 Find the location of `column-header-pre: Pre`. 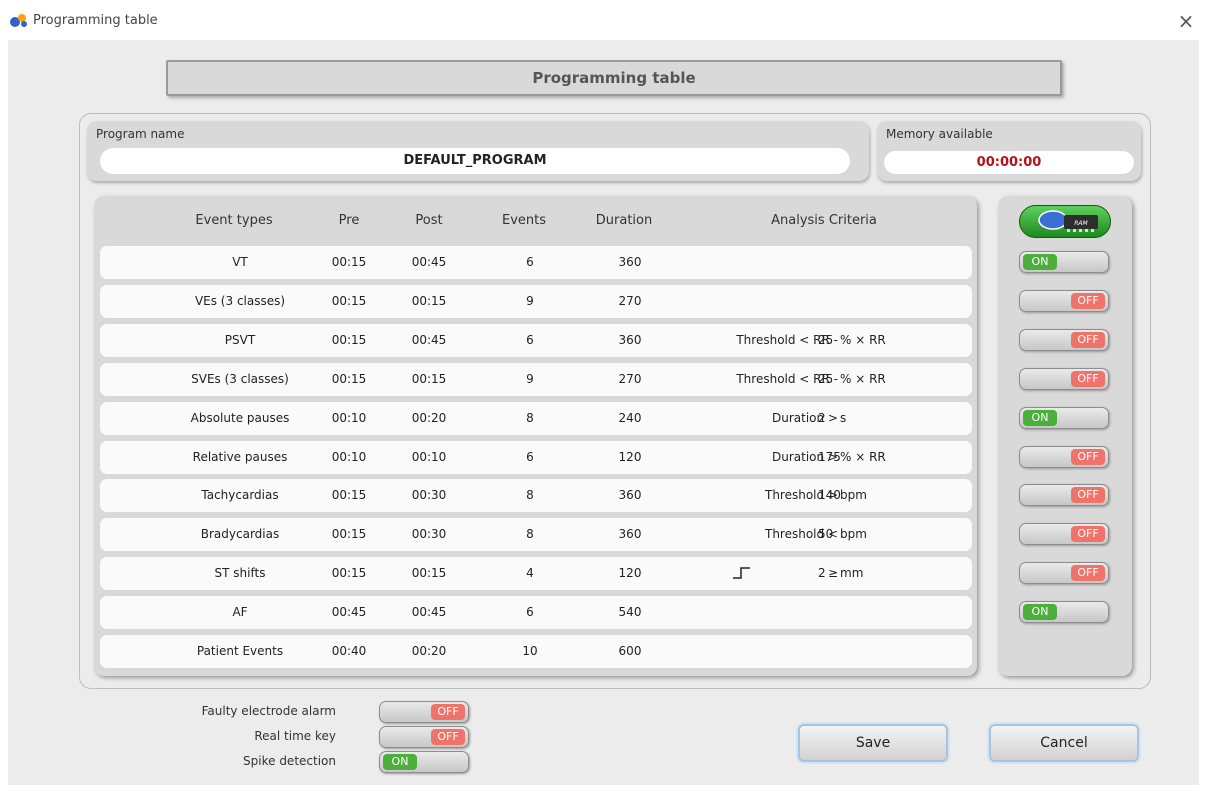

column-header-pre: Pre is located at coordinates (349, 220).